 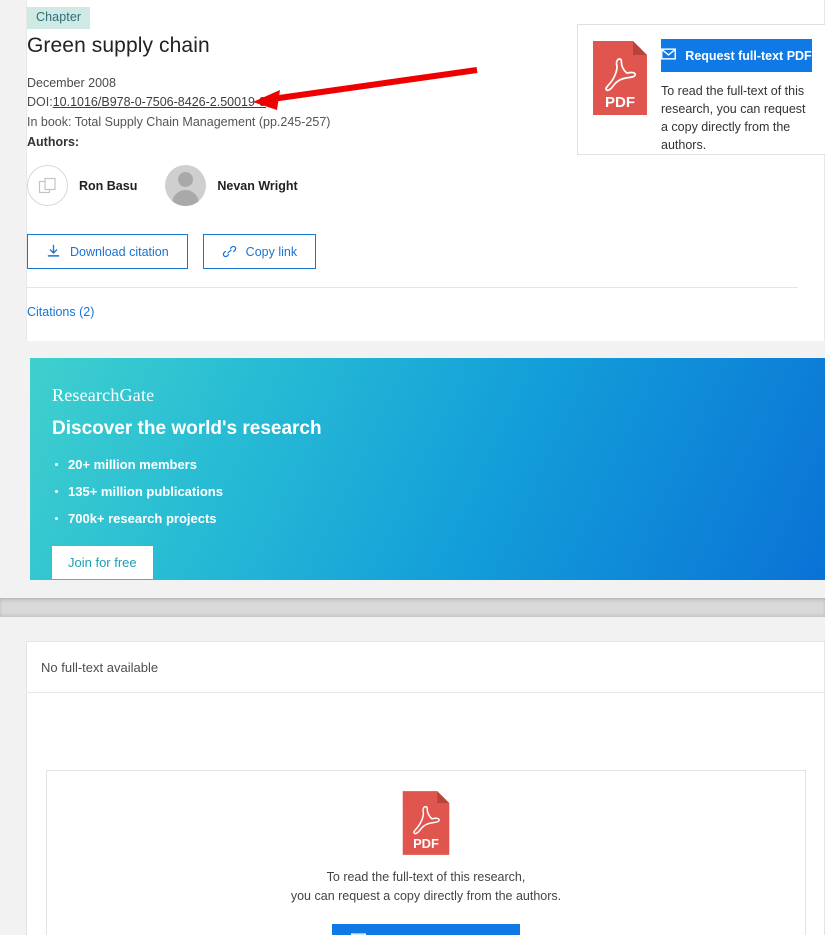 I want to click on promo-headline: Discover the world's research, so click(x=187, y=428).